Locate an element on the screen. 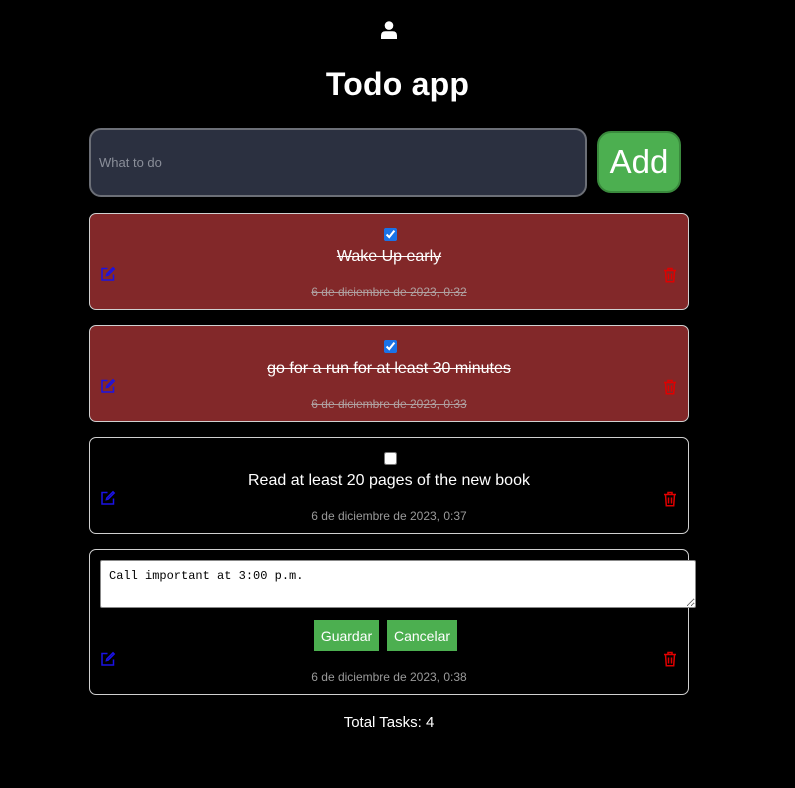 The image size is (795, 788). edit-todo-textarea is located at coordinates (398, 584).